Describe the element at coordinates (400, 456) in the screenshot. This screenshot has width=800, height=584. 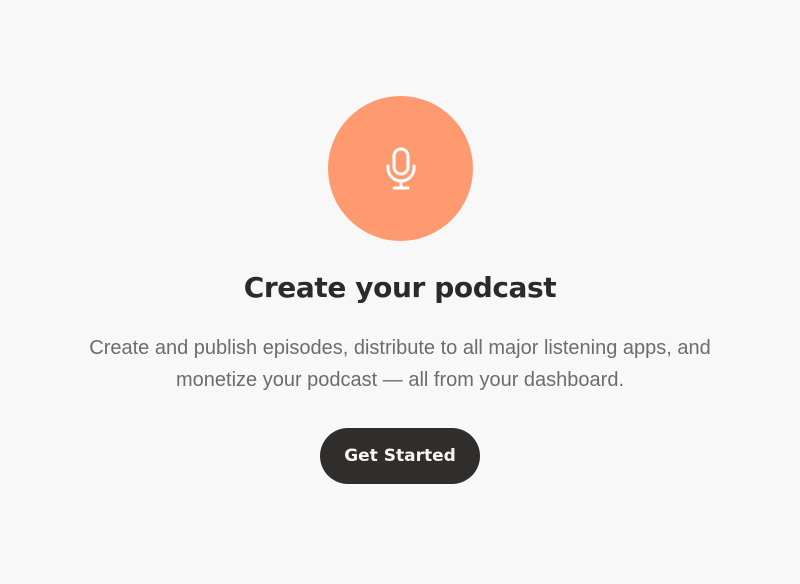
I see `get-started-button: Get Started` at that location.